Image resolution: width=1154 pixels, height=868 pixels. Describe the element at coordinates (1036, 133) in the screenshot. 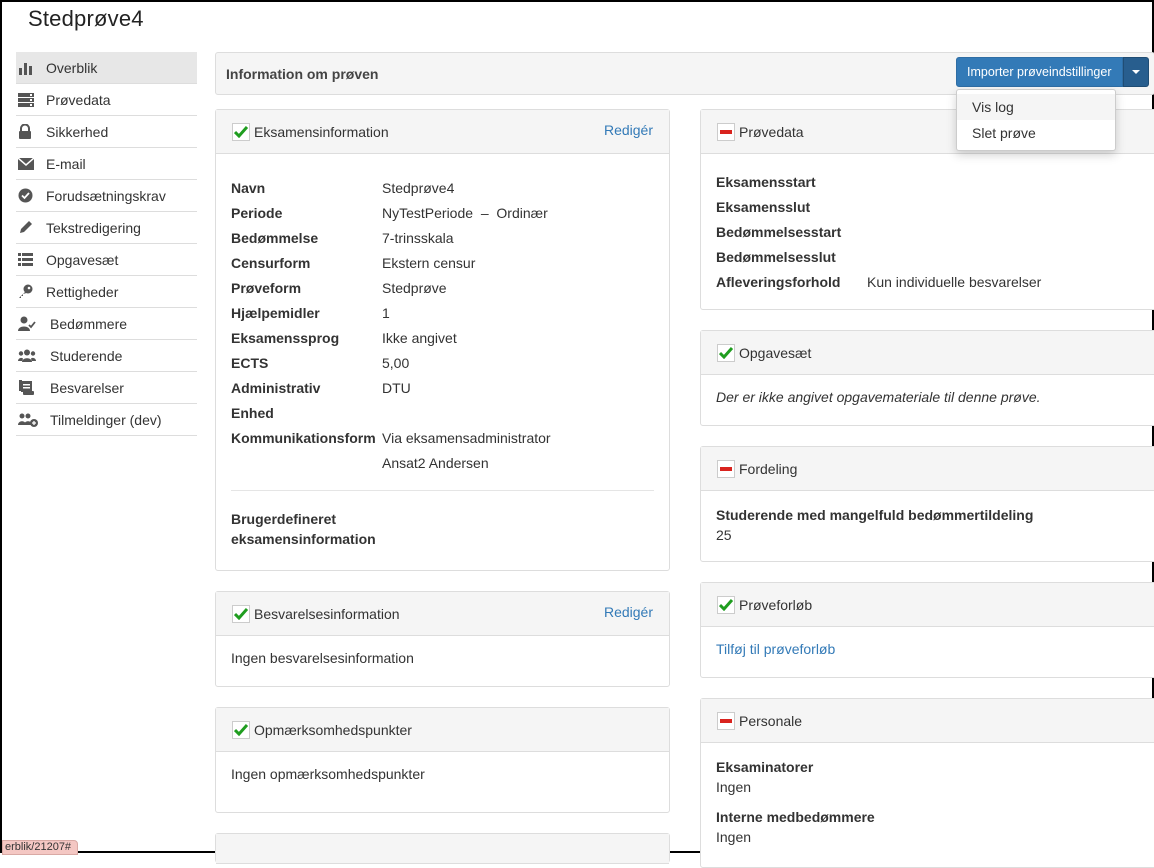

I see `menu-item-slet-prove: Slet prøve` at that location.